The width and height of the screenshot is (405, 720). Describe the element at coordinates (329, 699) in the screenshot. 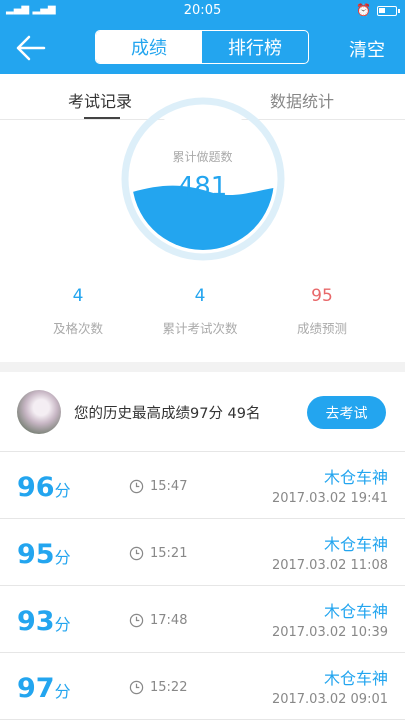

I see `record-date: 2017.03.02 09:01` at that location.